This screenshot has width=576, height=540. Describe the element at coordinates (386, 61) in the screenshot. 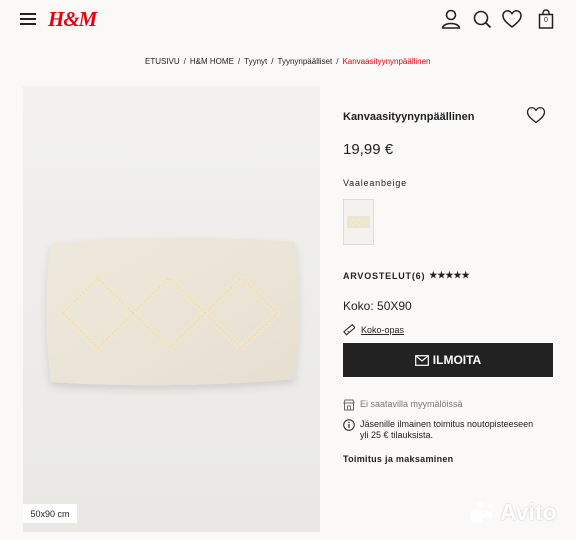

I see `breadcrumb-current: Kanvaasityynynpäällinen` at that location.